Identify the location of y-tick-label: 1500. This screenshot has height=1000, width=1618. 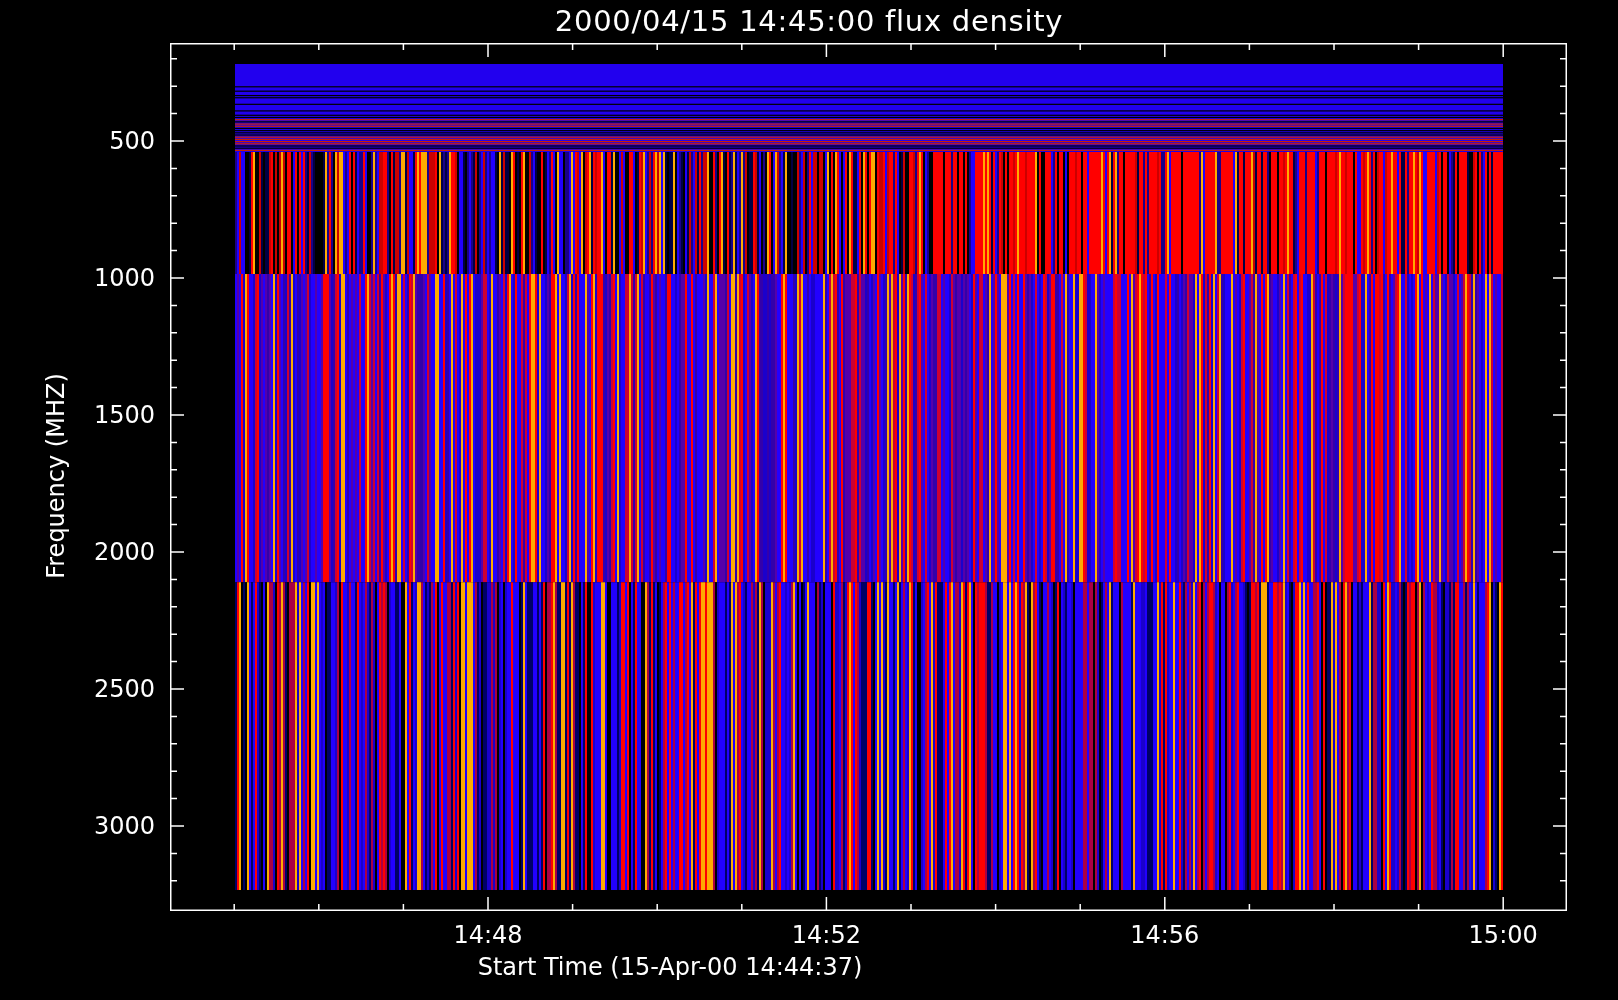
(124, 415).